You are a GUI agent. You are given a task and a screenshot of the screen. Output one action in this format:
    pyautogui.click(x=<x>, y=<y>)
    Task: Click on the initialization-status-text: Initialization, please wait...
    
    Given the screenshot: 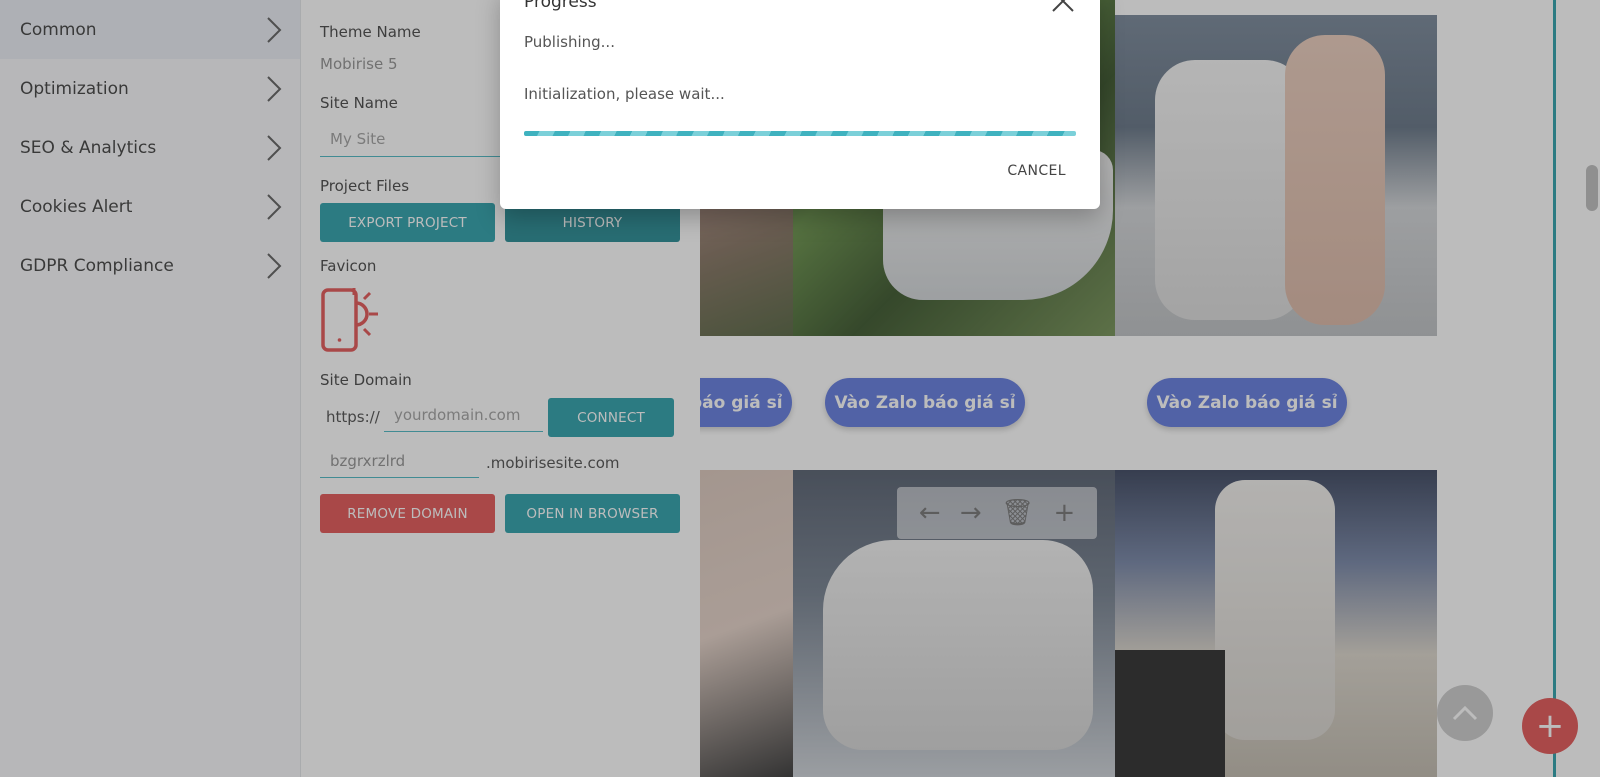 What is the action you would take?
    pyautogui.click(x=624, y=94)
    